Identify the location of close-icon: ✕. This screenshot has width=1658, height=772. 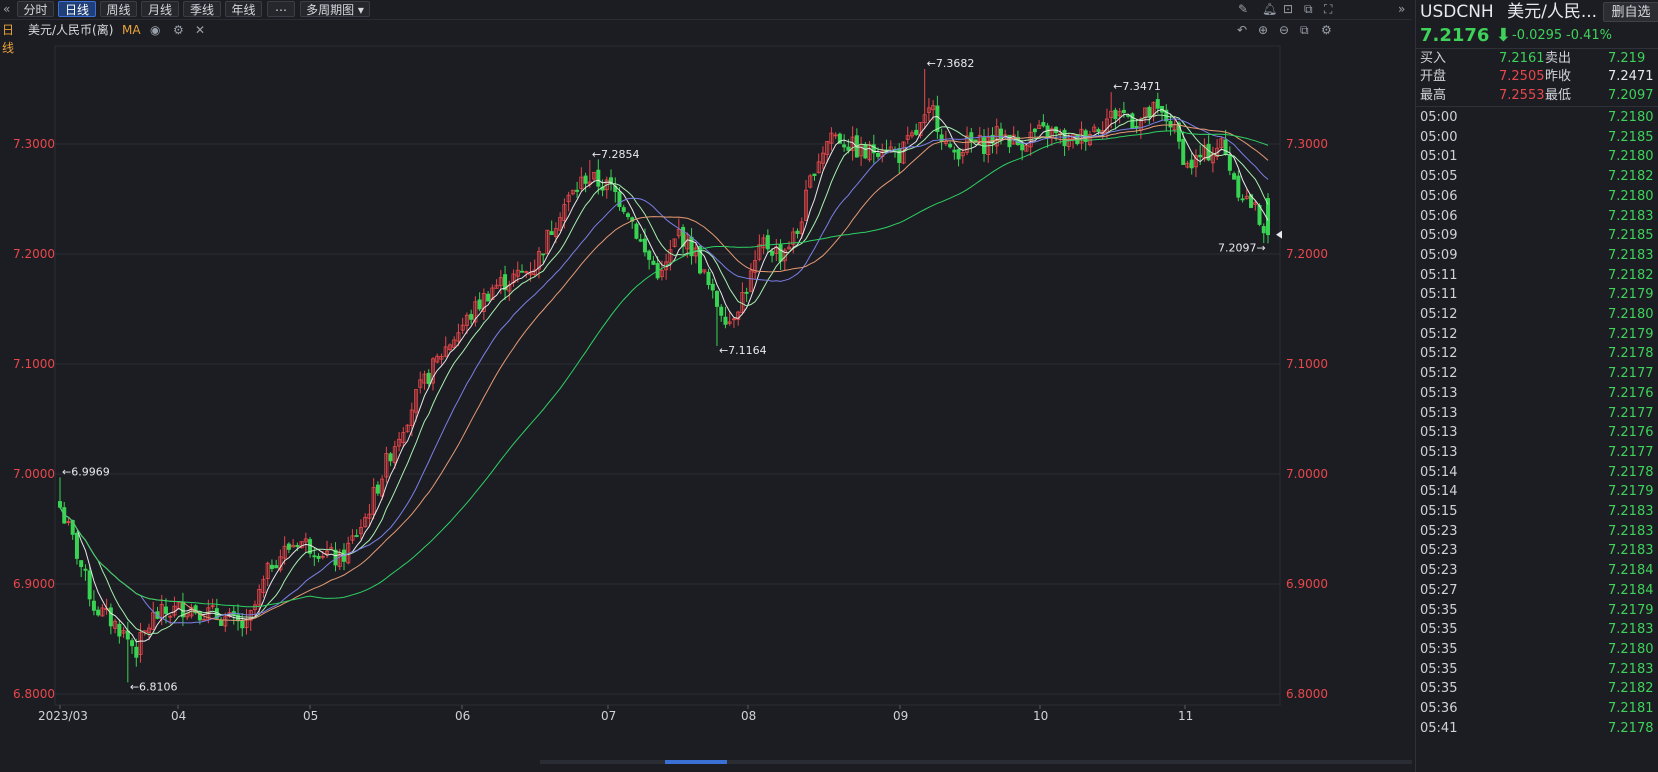
(200, 30).